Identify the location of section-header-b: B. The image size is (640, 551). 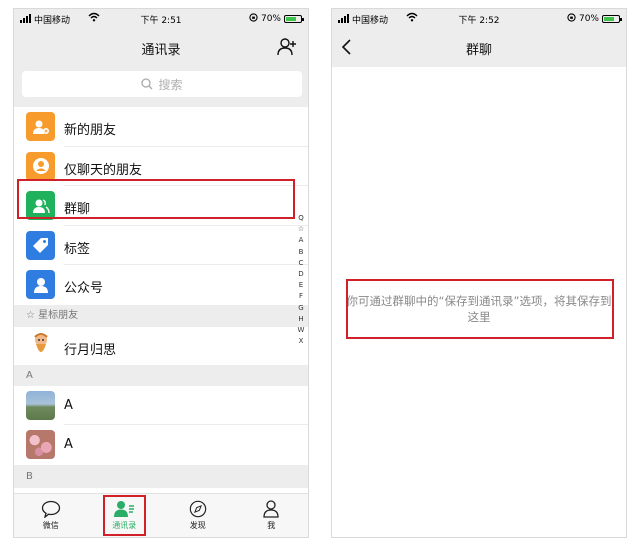
(161, 476).